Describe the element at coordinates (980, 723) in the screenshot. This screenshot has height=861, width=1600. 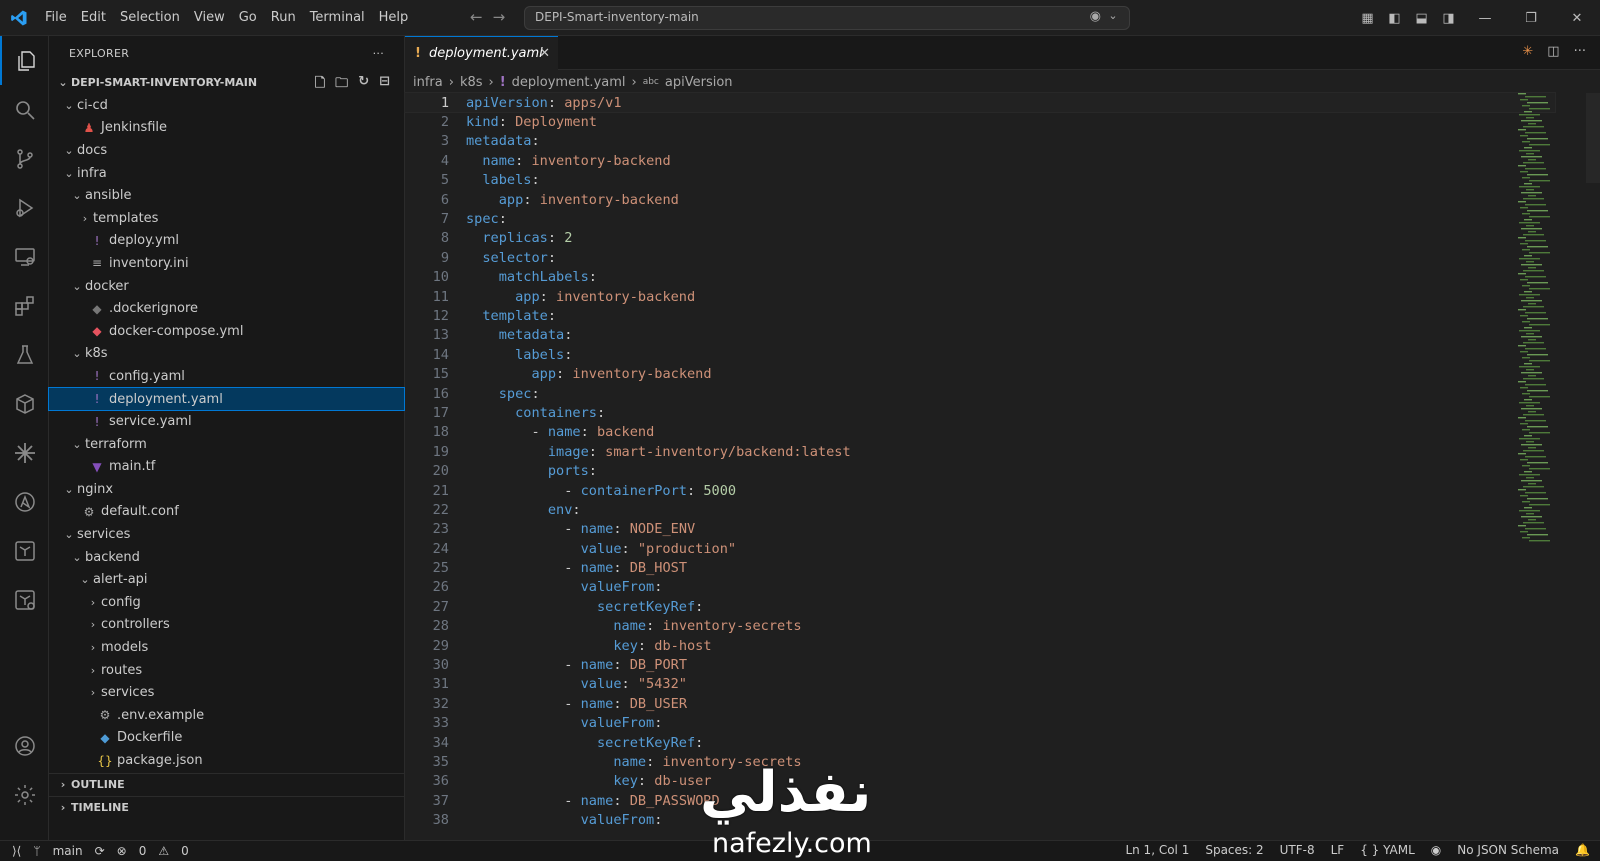
I see `code-line: 33 valueFrom:` at that location.